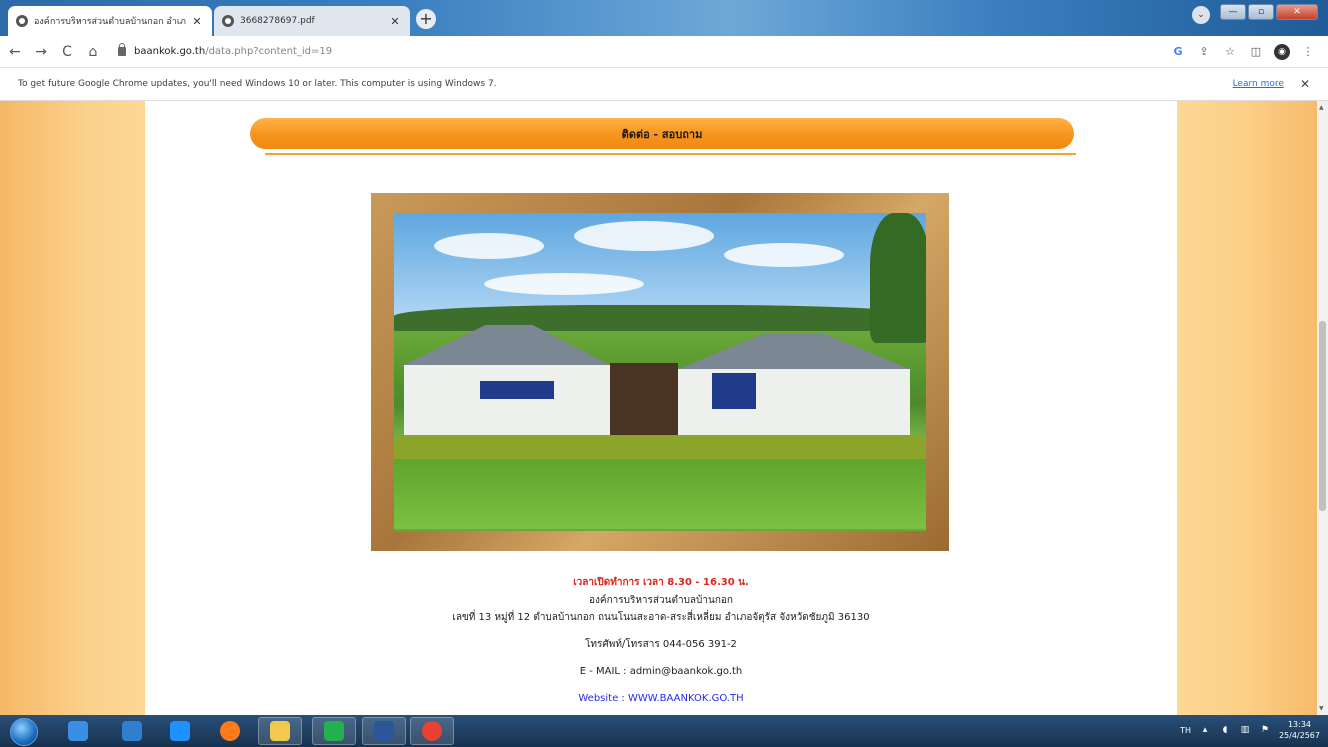  What do you see at coordinates (1308, 52) in the screenshot?
I see `menu-icon: ⋮` at bounding box center [1308, 52].